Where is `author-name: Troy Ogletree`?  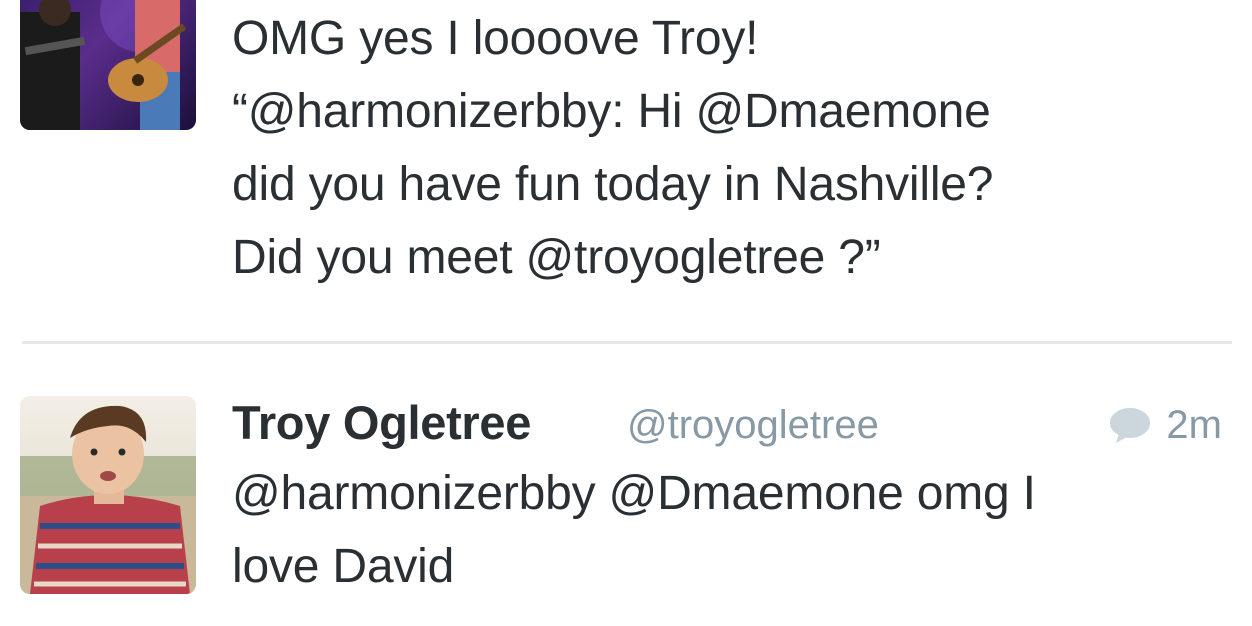 author-name: Troy Ogletree is located at coordinates (381, 423).